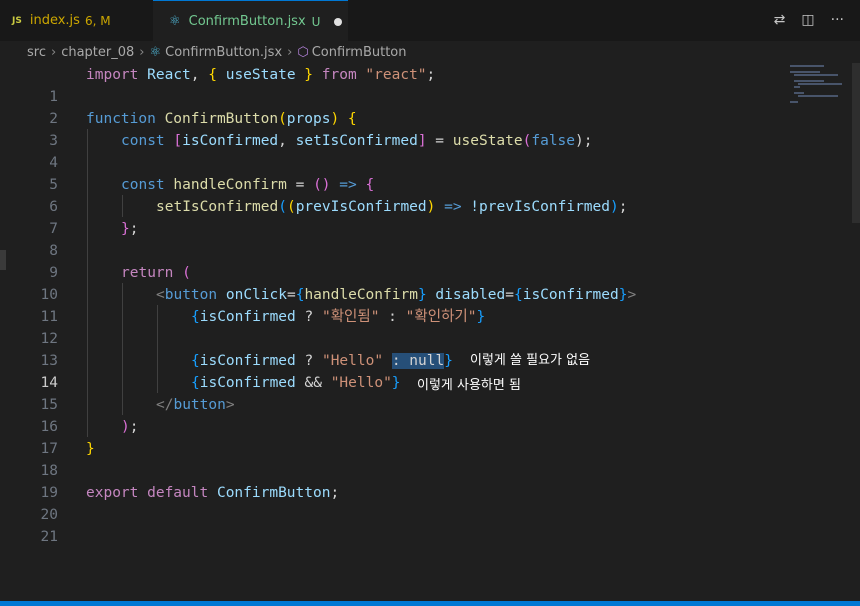  Describe the element at coordinates (396, 75) in the screenshot. I see `token: "react"` at that location.